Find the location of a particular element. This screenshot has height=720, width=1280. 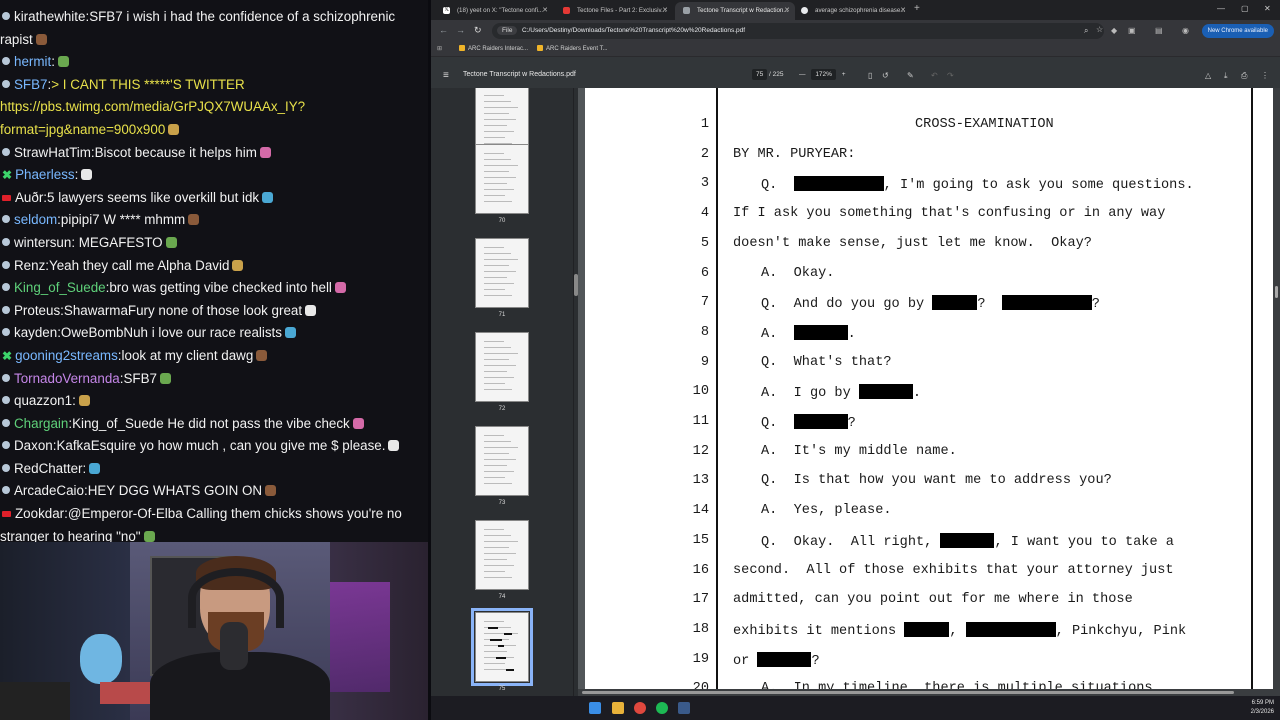

chat-username: RedChatter is located at coordinates (48, 468).